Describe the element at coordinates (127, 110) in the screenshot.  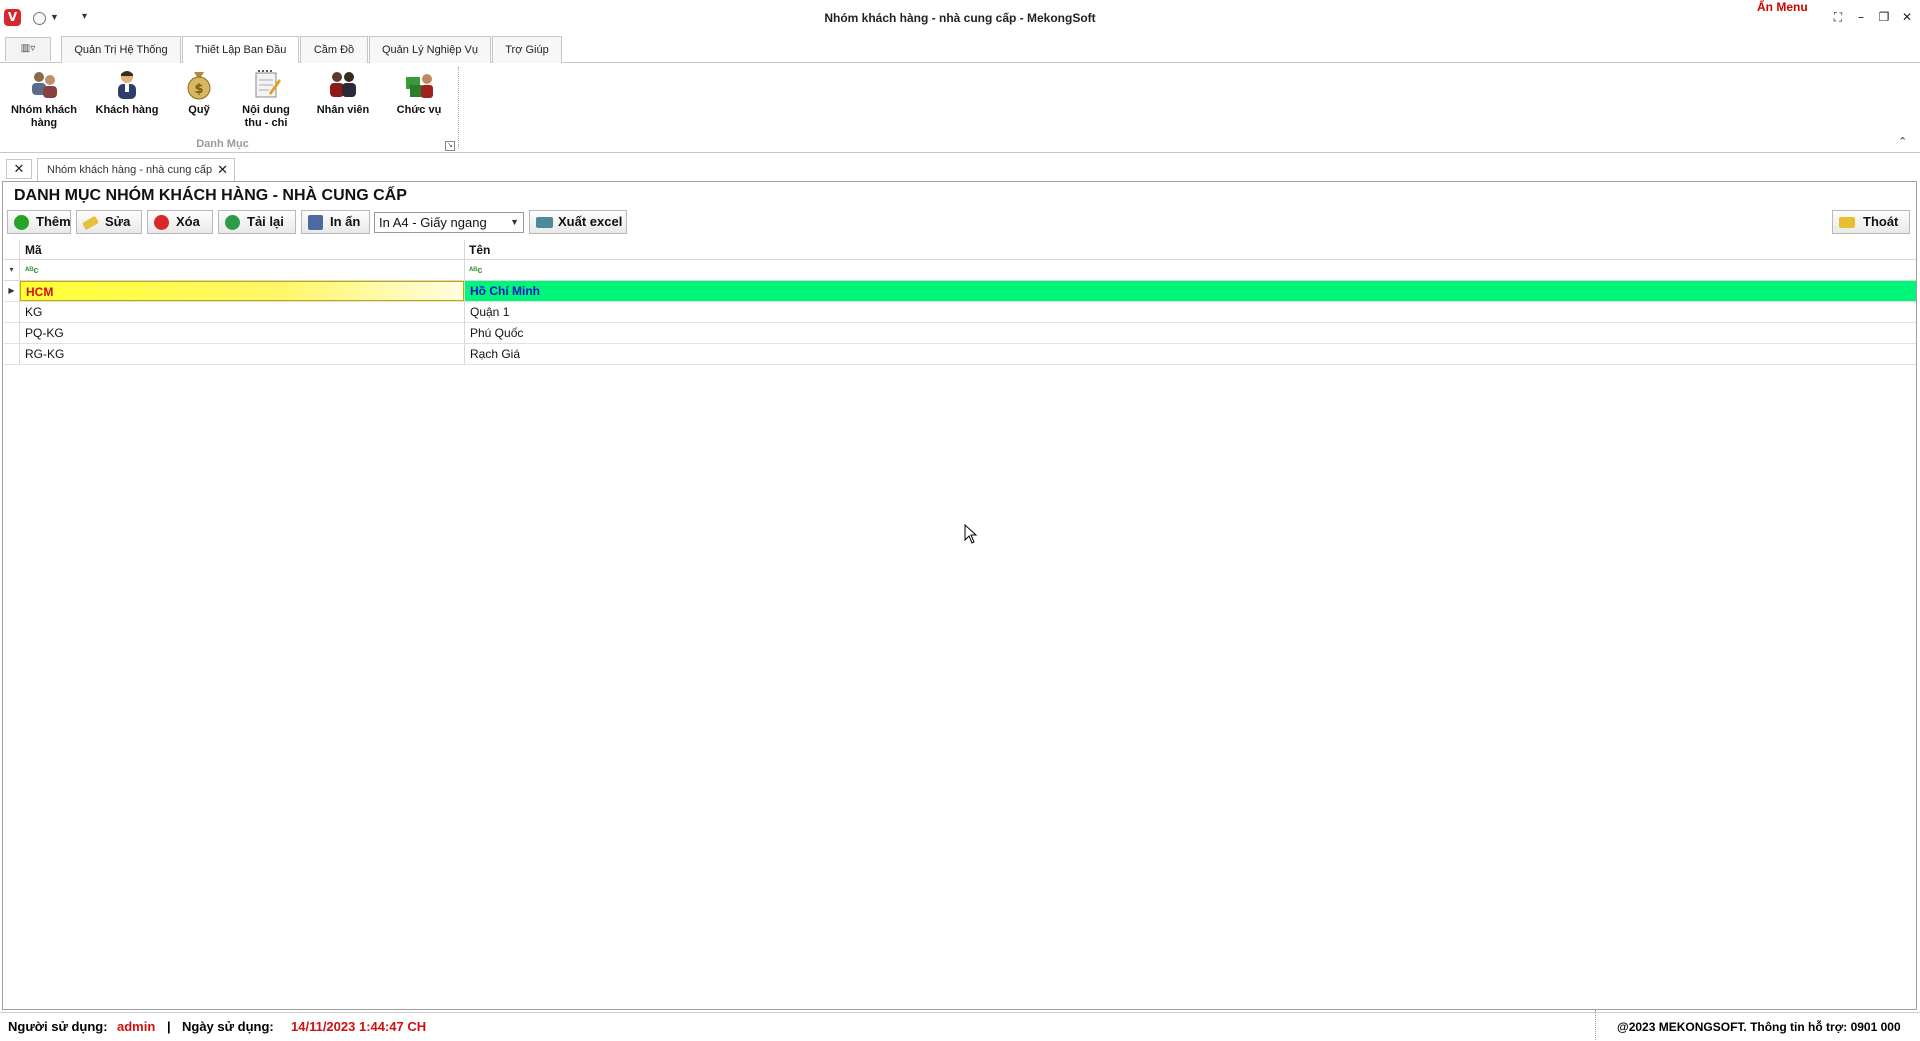
I see `ribbon-label: Khách hàng` at that location.